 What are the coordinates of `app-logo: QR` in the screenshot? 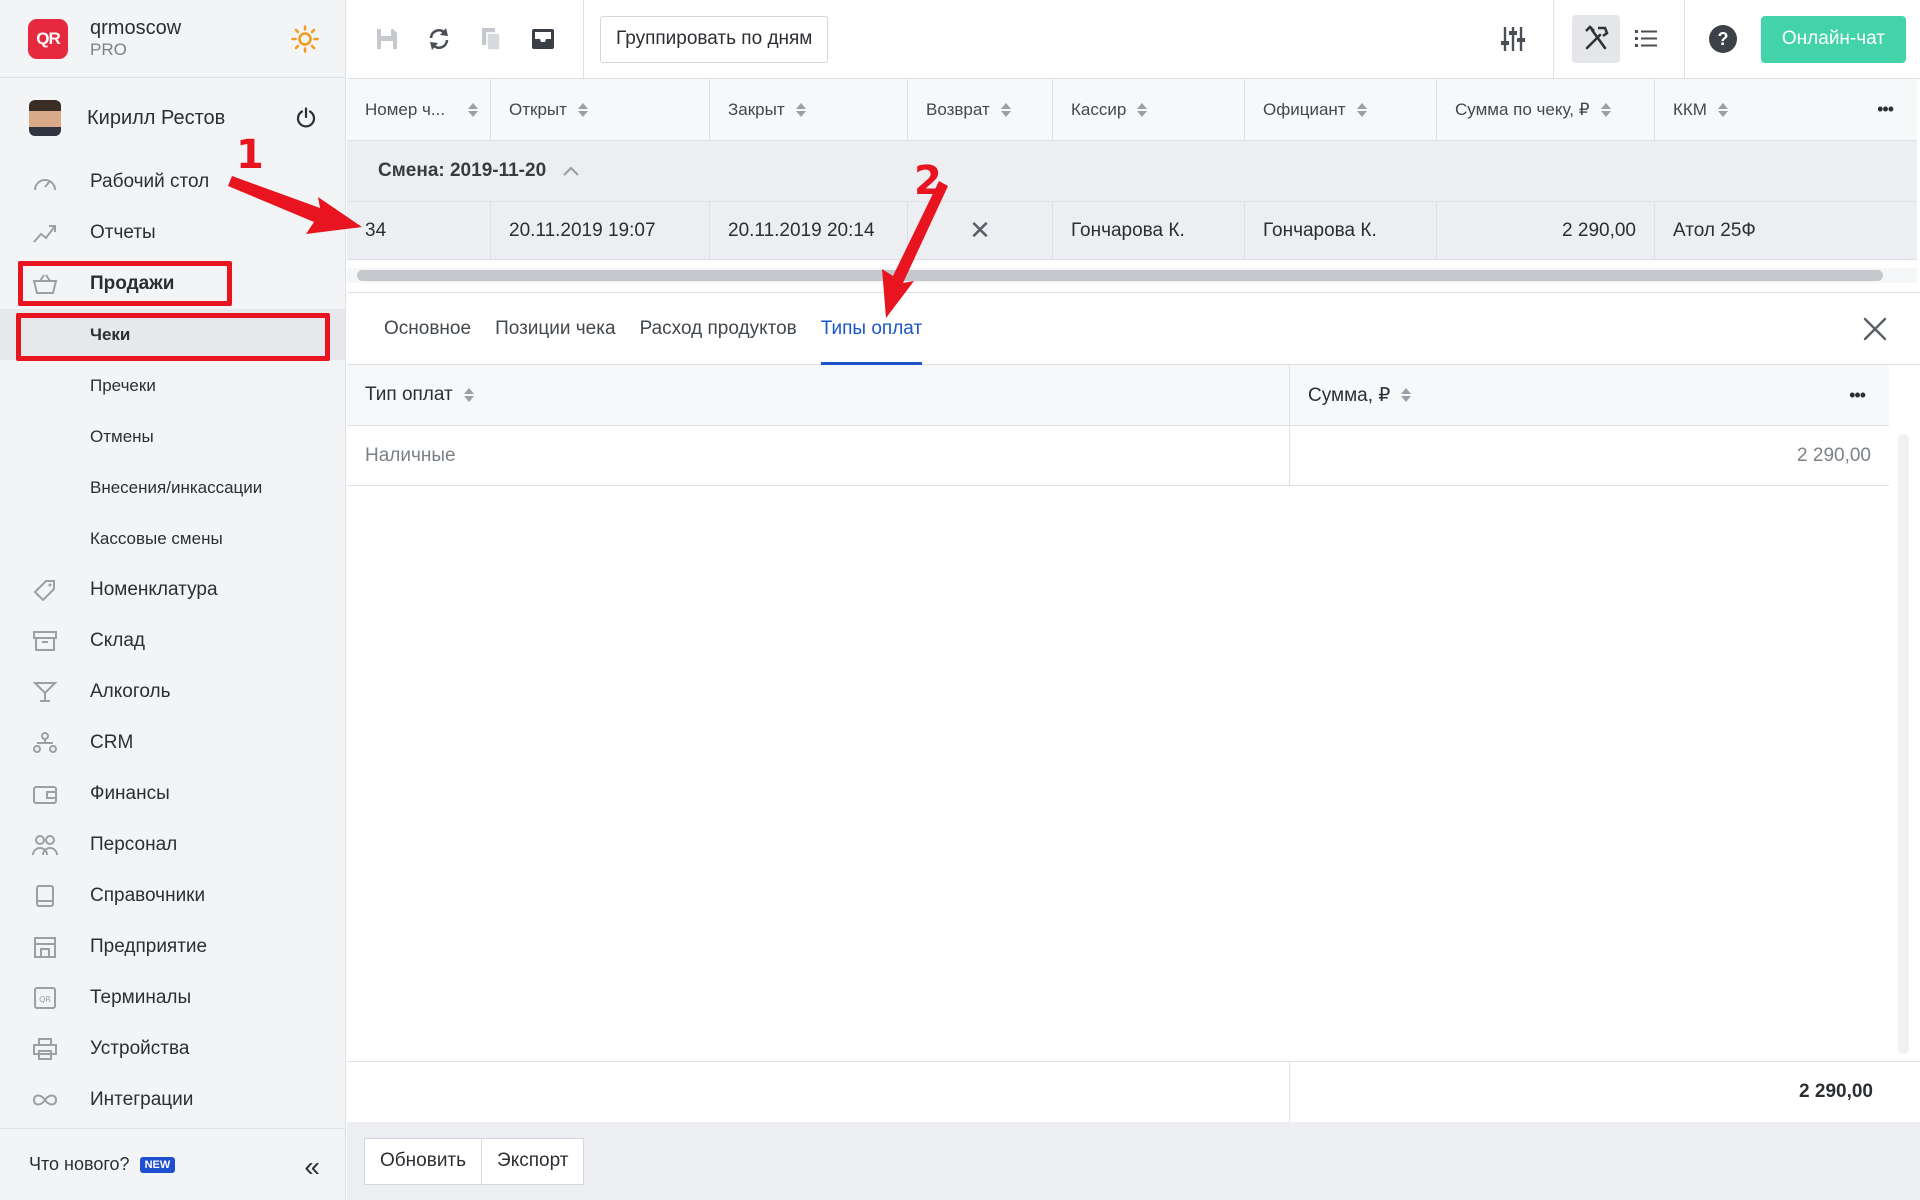 It's located at (48, 38).